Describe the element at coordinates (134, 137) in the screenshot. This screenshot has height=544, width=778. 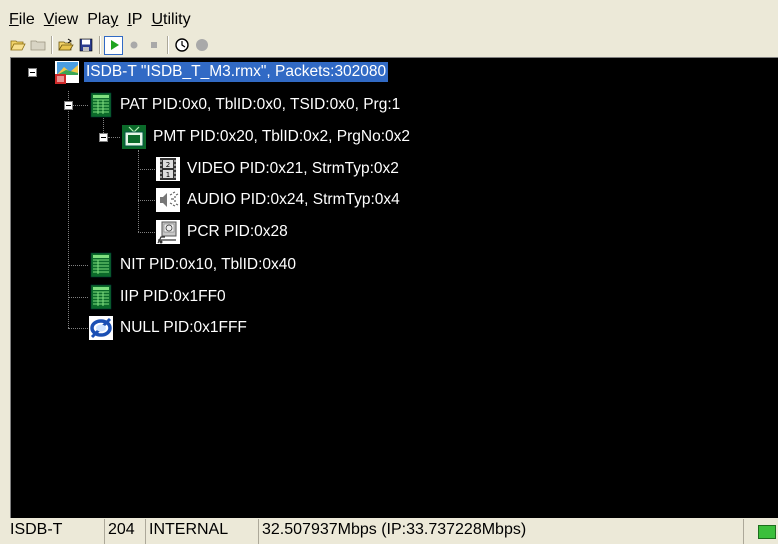
I see `tv-program-icon` at that location.